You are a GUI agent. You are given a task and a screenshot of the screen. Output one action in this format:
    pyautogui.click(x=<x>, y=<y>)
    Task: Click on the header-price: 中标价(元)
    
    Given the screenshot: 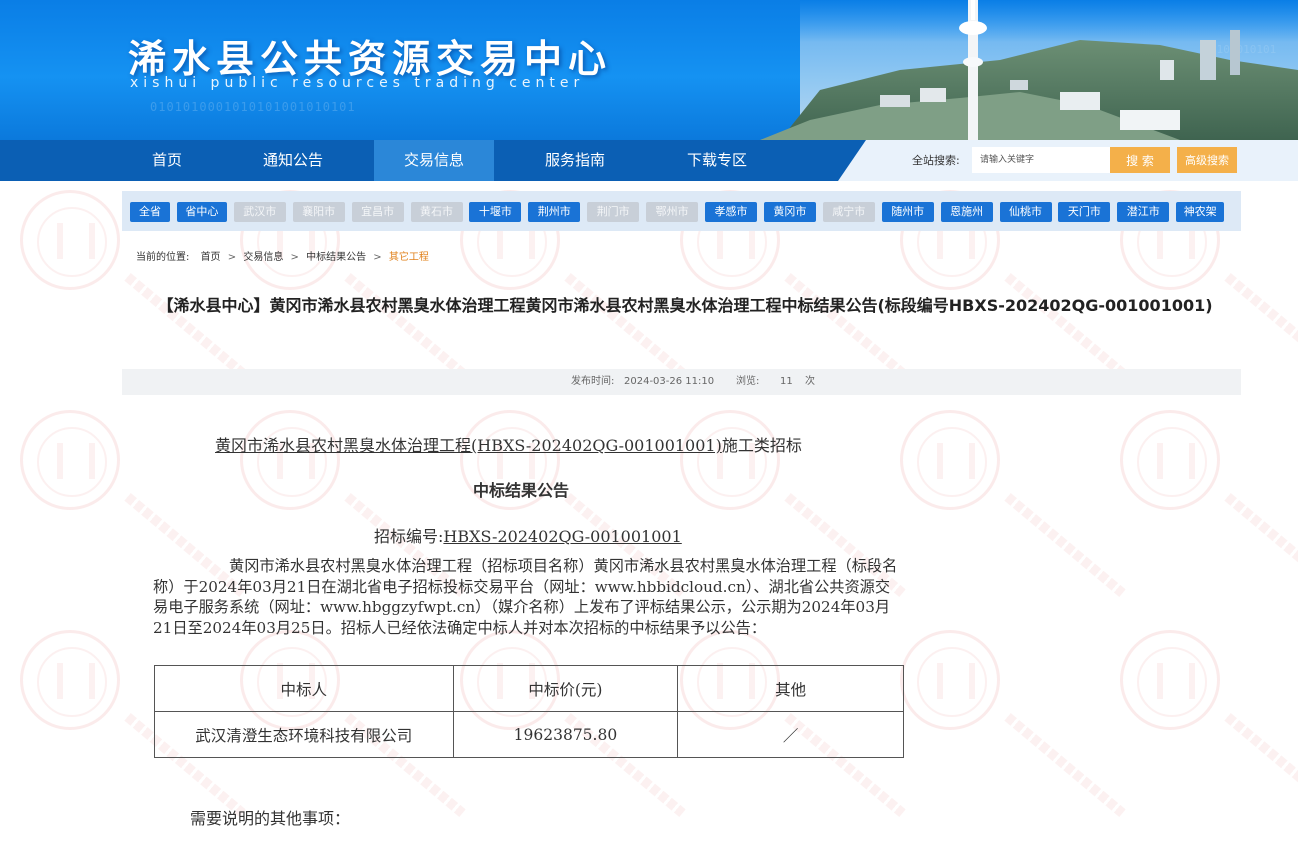 What is the action you would take?
    pyautogui.click(x=565, y=688)
    